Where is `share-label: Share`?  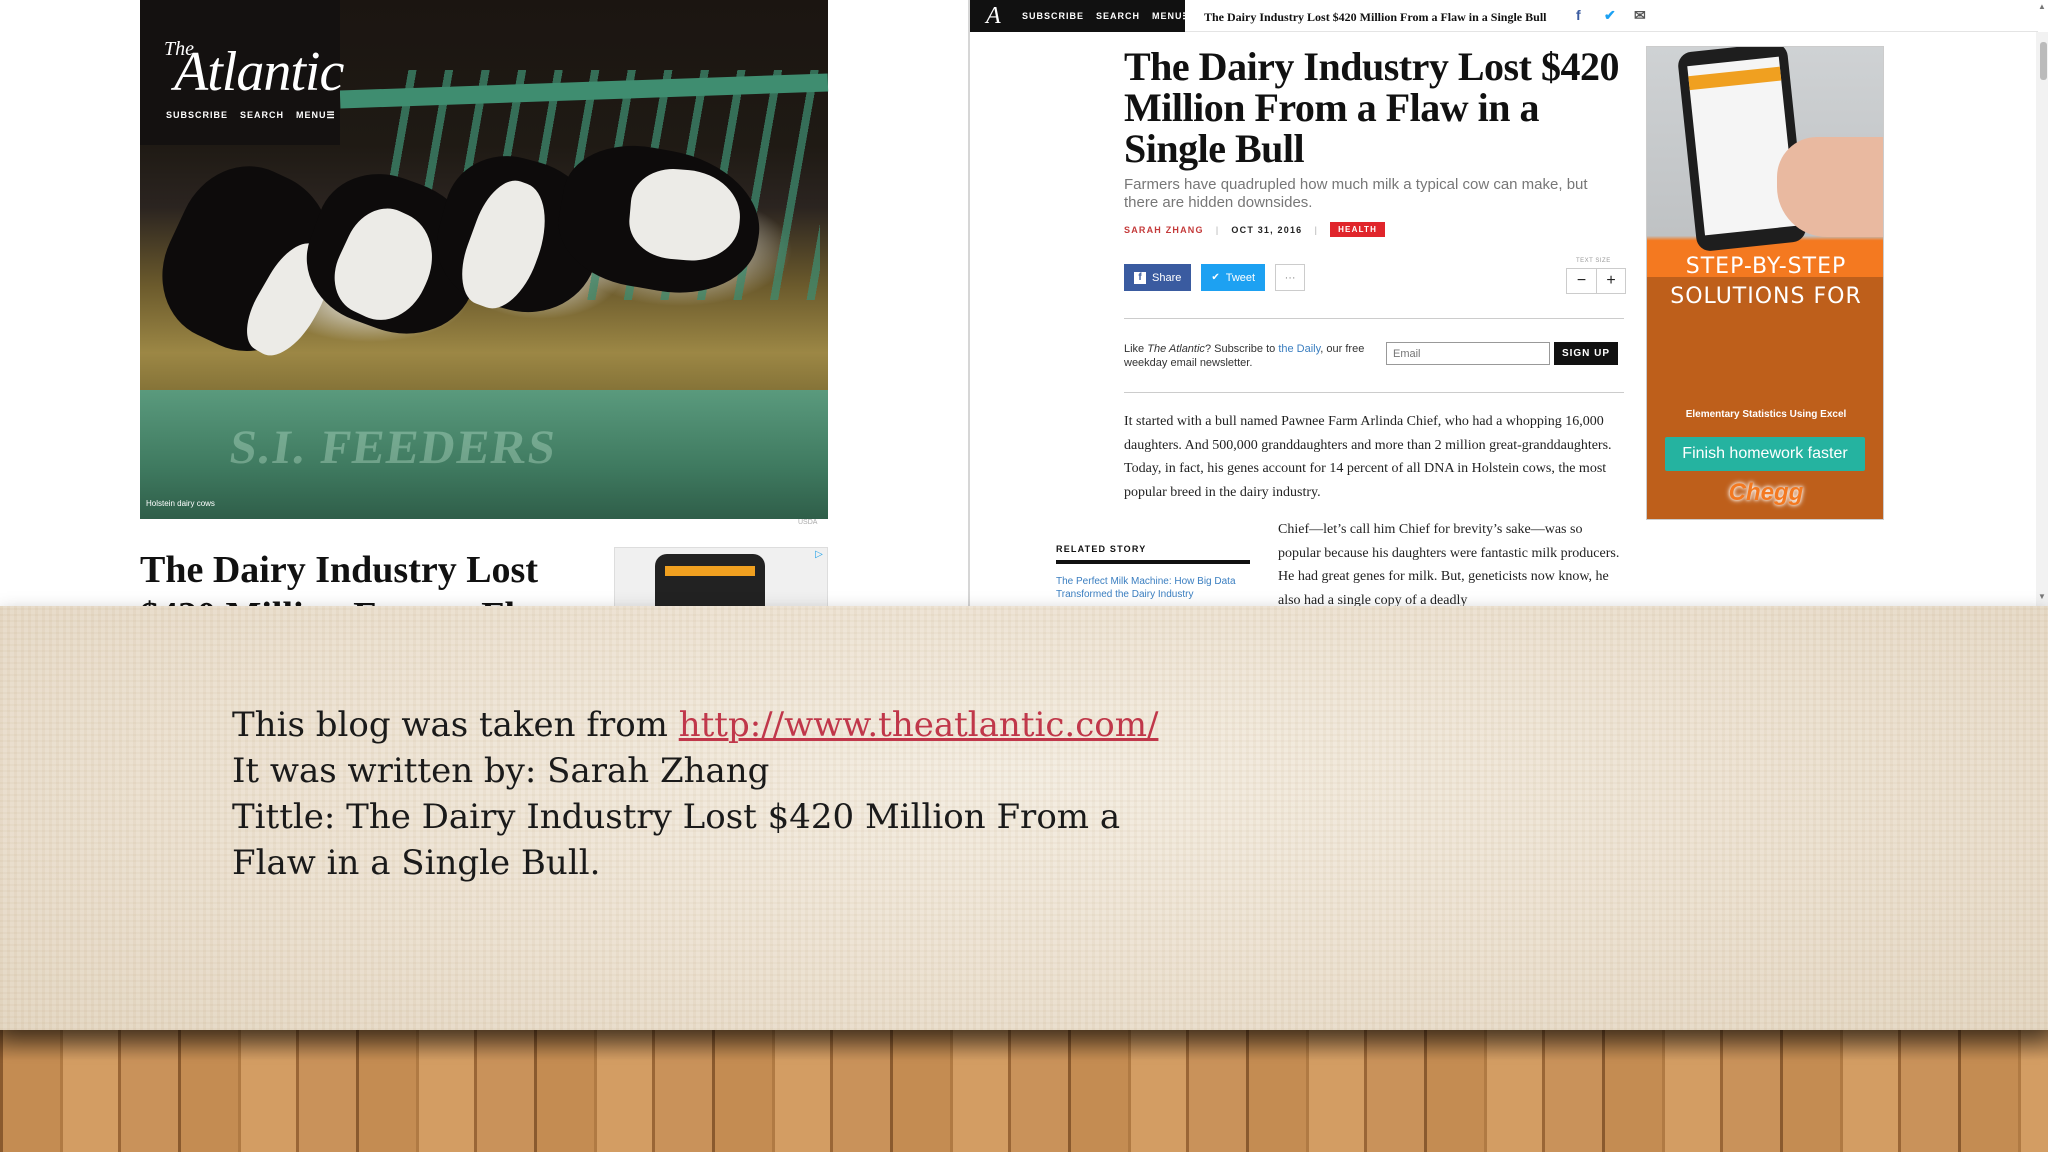
share-label: Share is located at coordinates (1167, 277).